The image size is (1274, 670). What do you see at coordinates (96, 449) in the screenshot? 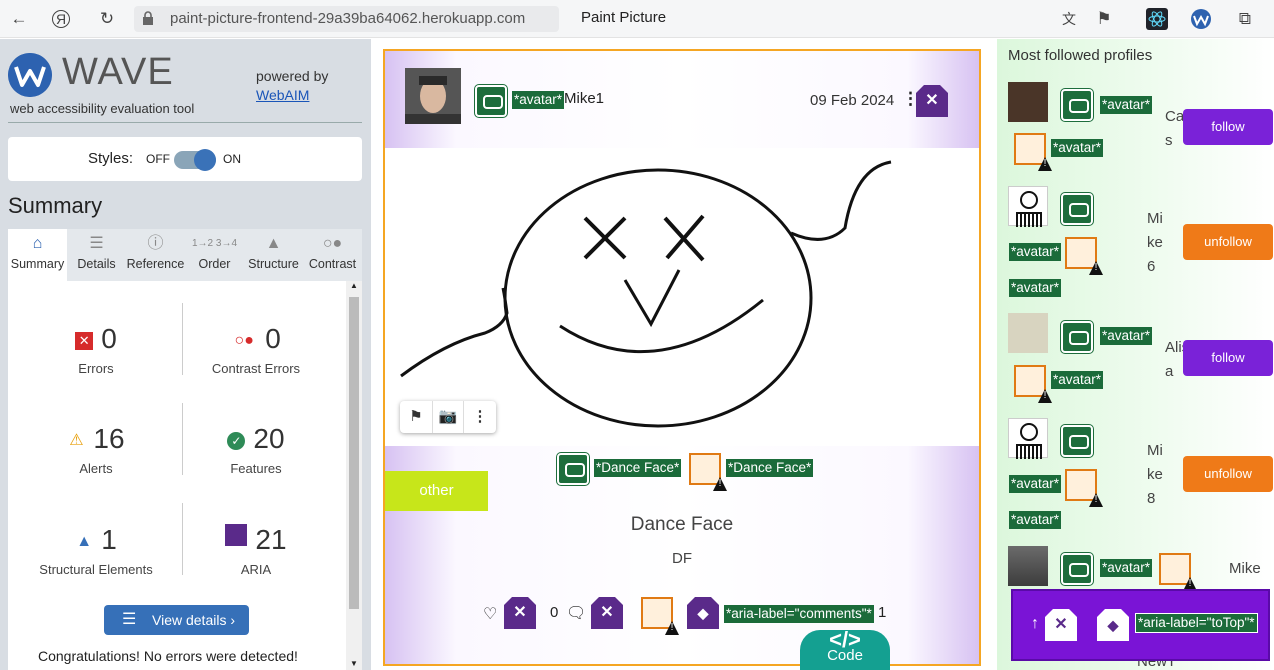
I see `stat-alerts: ⚠ 16 Alerts` at bounding box center [96, 449].